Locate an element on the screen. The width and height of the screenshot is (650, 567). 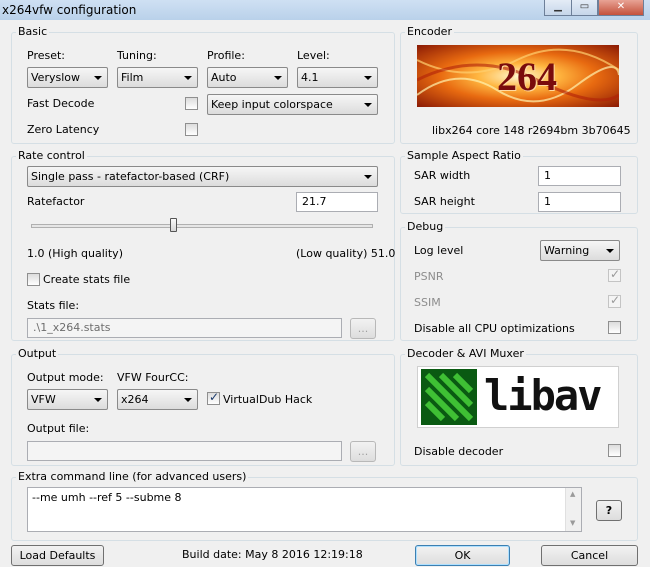
output-file-label: Output file: is located at coordinates (58, 428).